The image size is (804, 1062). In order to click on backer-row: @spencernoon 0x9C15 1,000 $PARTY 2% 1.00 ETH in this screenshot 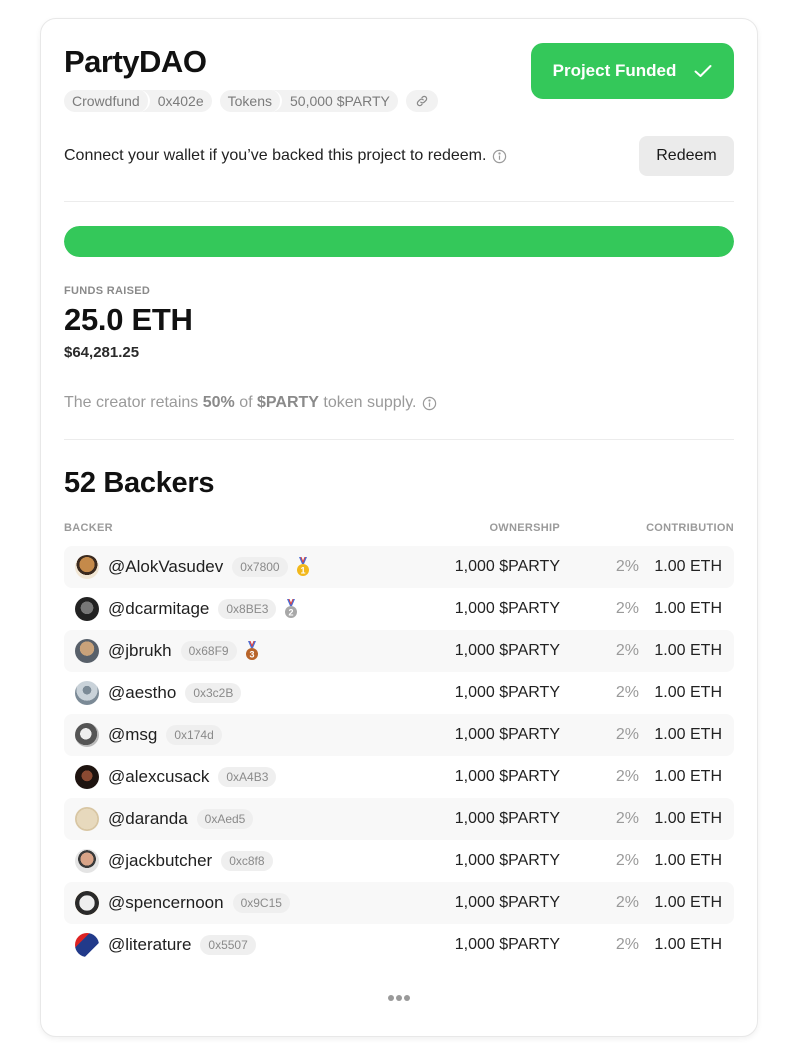, I will do `click(399, 903)`.